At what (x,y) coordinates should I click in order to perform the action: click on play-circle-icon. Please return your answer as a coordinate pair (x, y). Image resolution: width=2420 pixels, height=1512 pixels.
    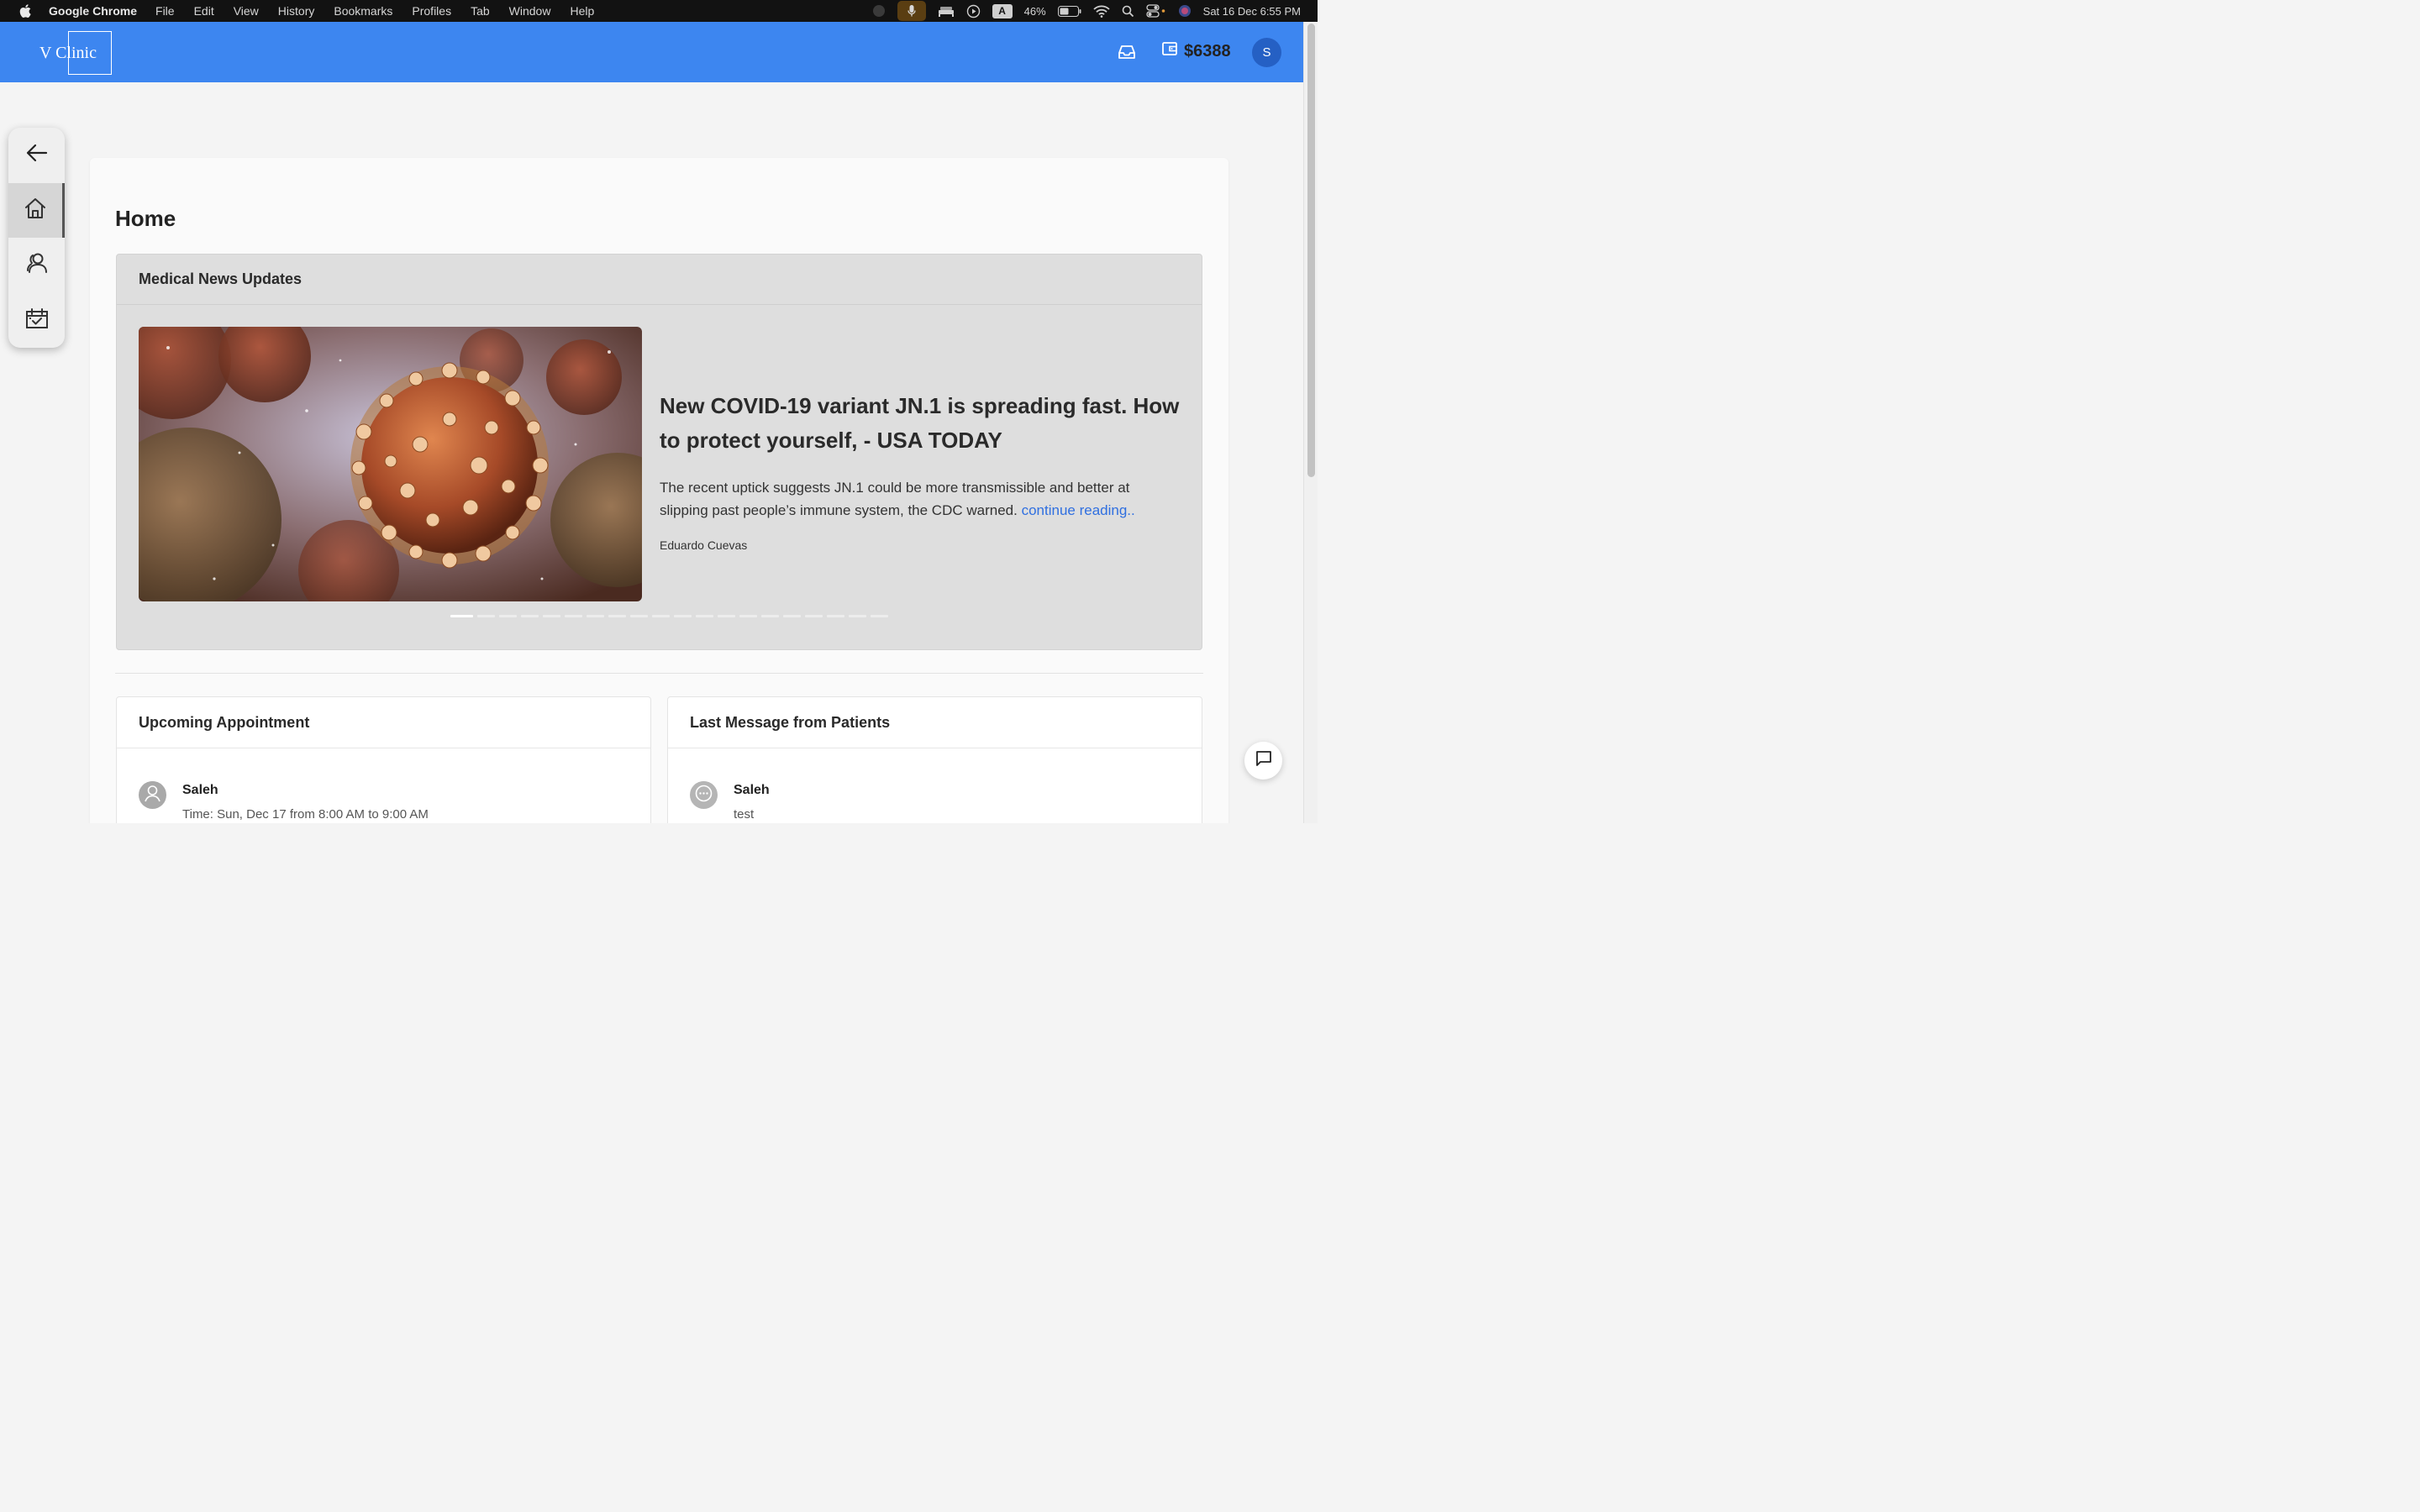
    Looking at the image, I should click on (973, 11).